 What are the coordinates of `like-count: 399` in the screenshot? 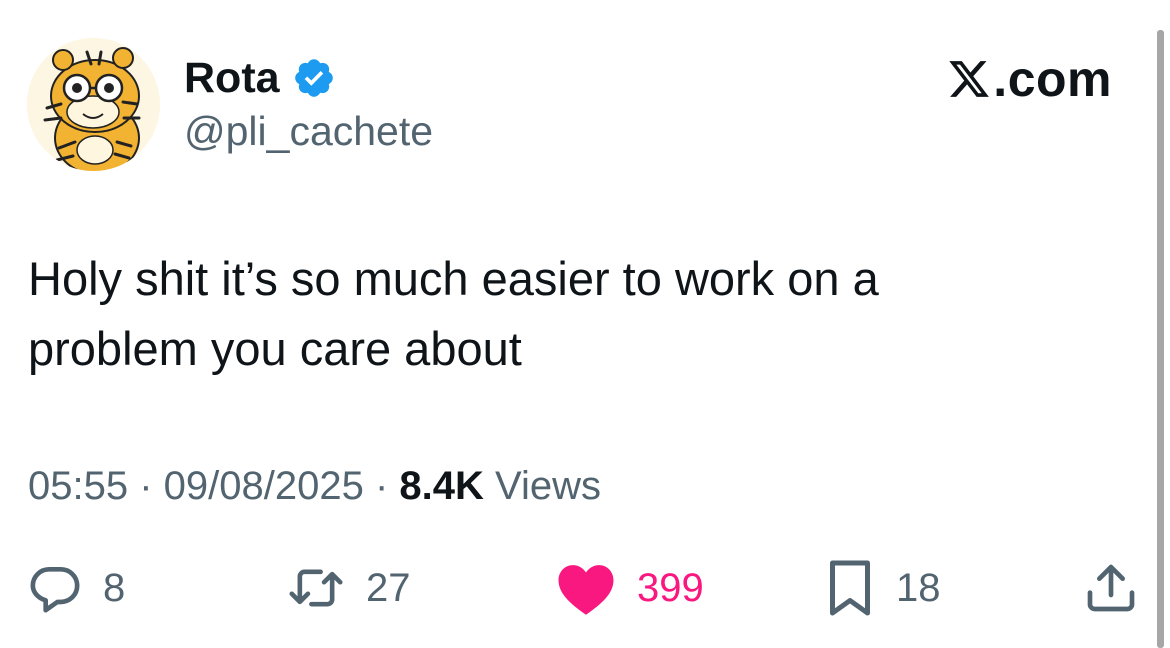 It's located at (670, 588).